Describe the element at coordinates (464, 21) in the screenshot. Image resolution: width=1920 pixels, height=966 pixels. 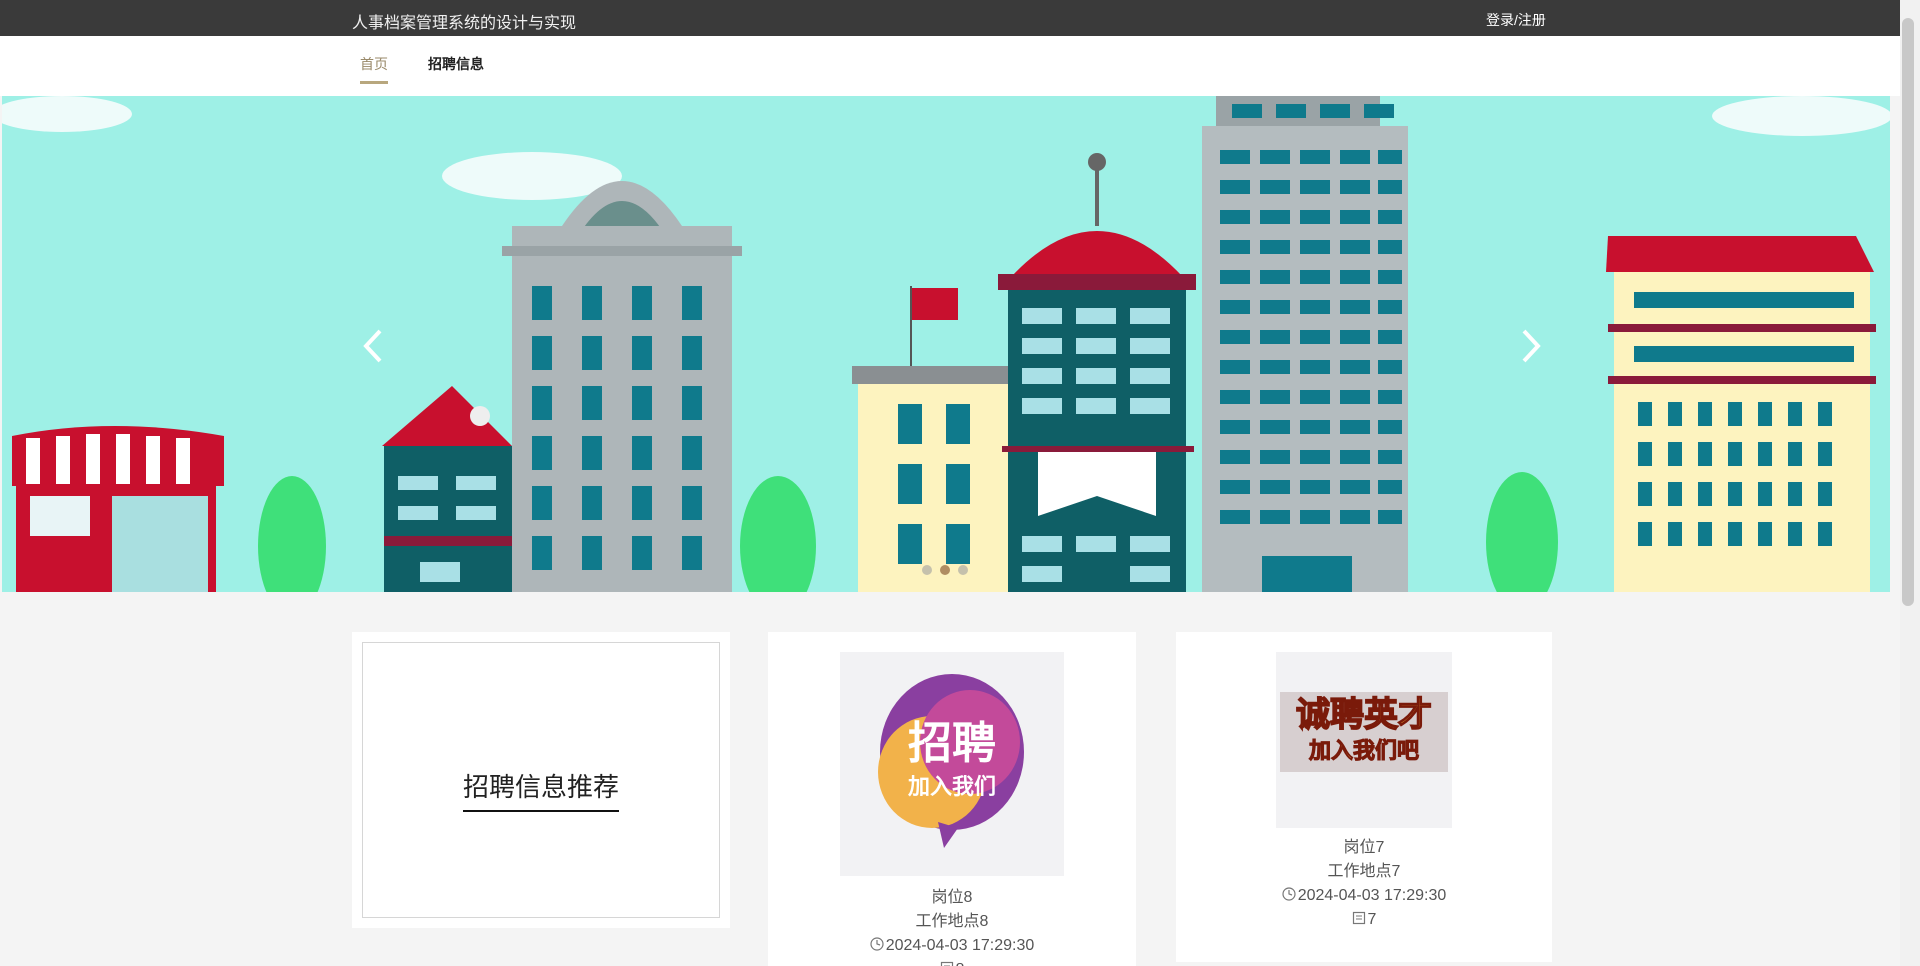
I see `site-title: 人事档案管理系统的设计与实现` at that location.